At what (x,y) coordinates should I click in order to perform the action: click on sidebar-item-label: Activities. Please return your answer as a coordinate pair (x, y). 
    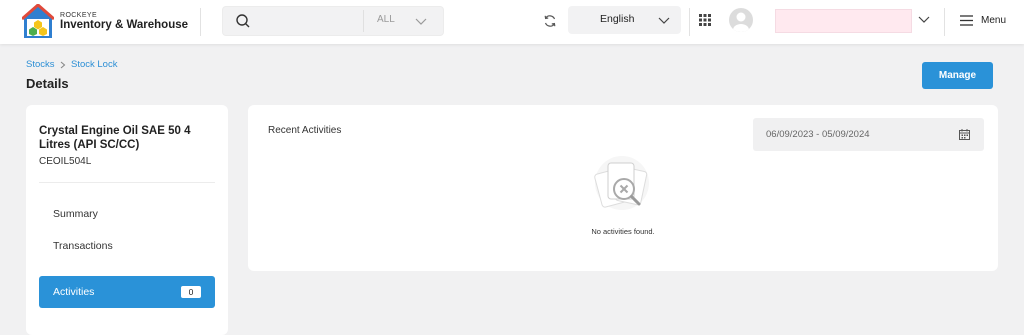
    Looking at the image, I should click on (74, 292).